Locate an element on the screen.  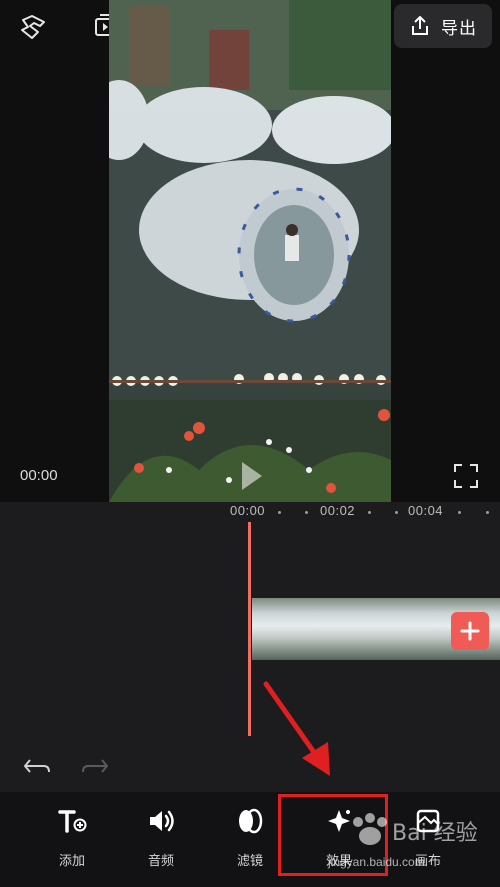
brand-logo-icon is located at coordinates (33, 27).